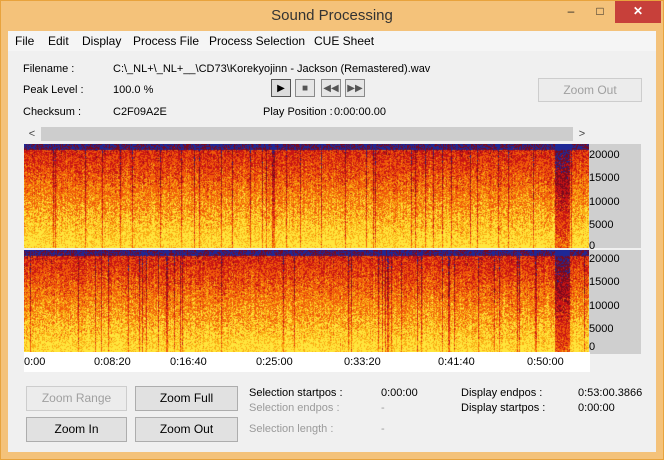 The height and width of the screenshot is (460, 664). I want to click on menu-display: Display, so click(101, 41).